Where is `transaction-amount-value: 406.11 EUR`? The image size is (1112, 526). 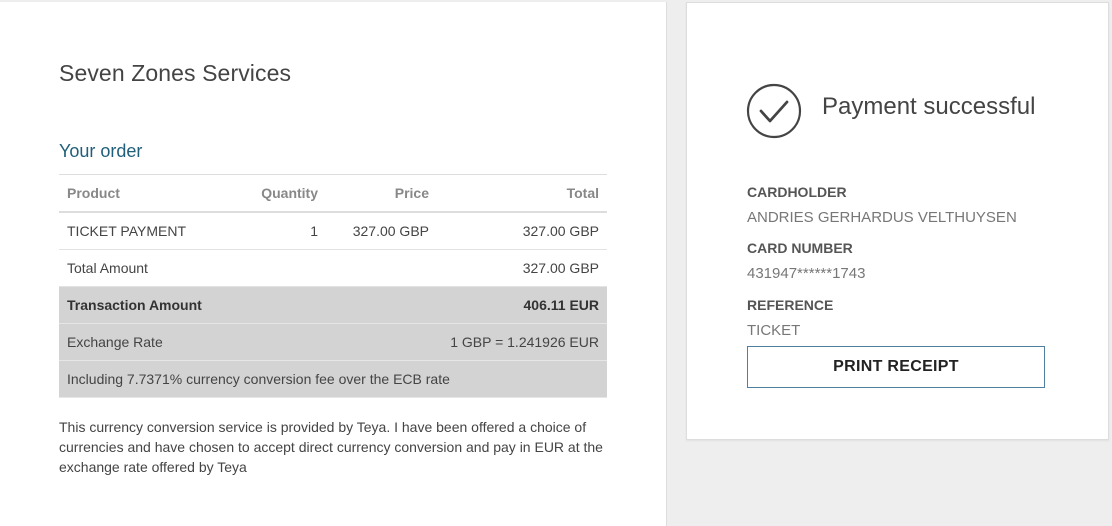 transaction-amount-value: 406.11 EUR is located at coordinates (466, 305).